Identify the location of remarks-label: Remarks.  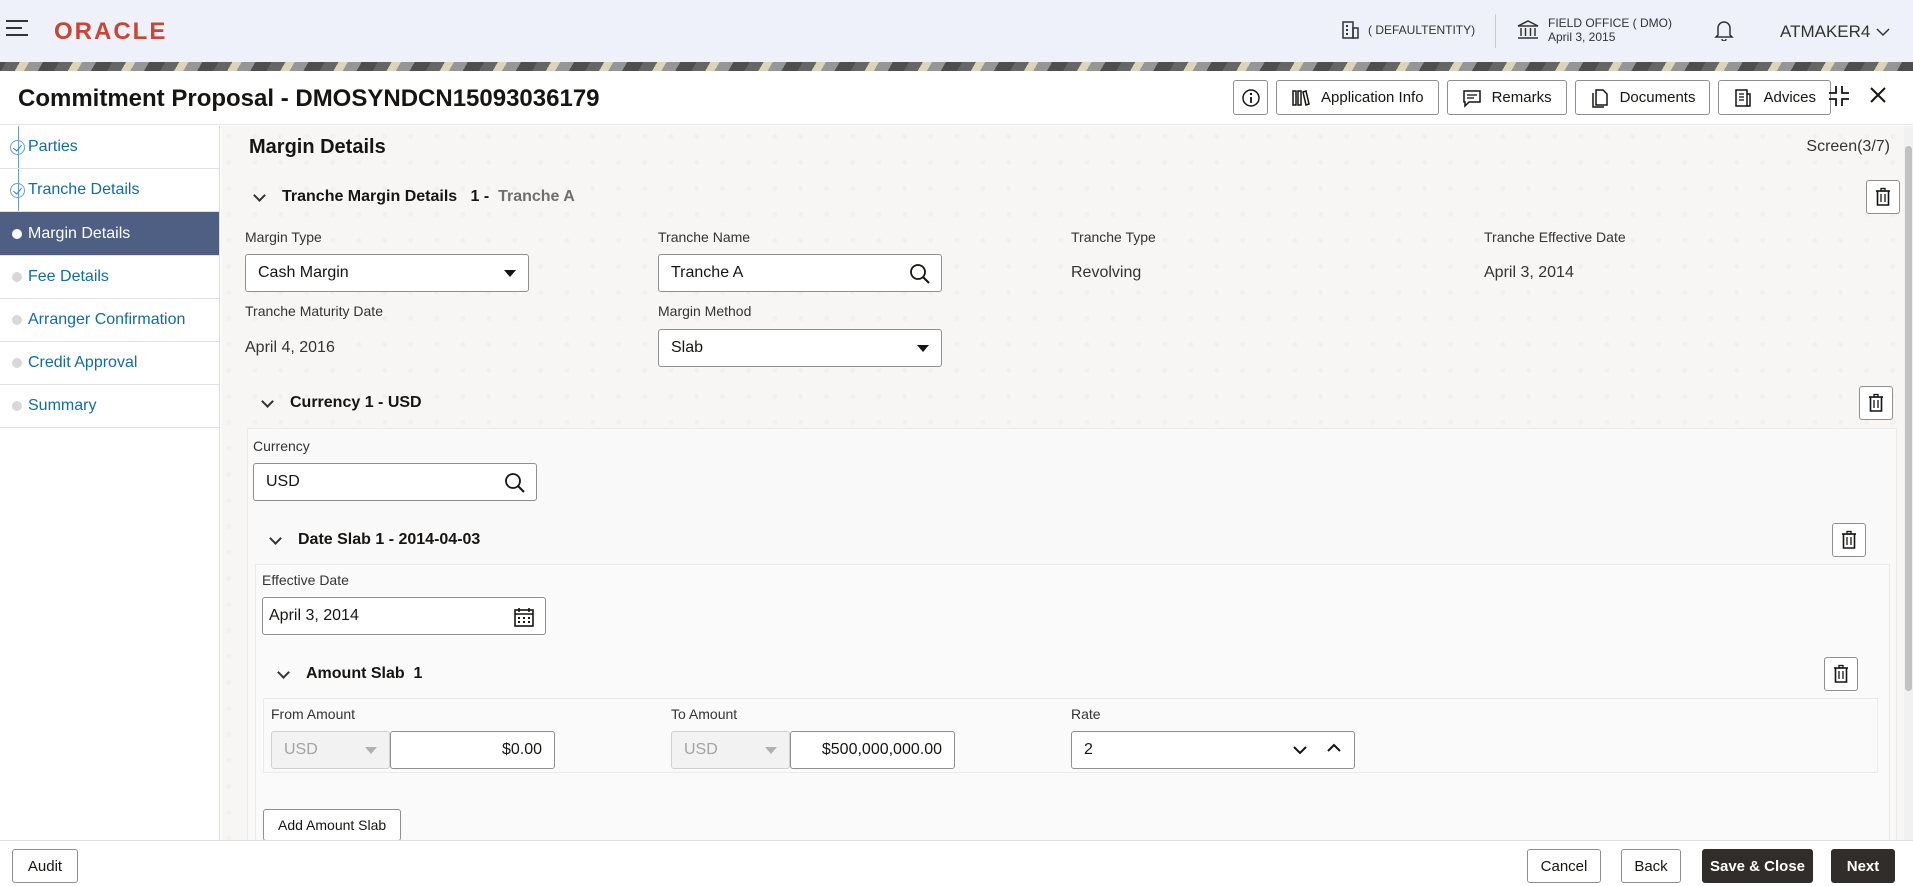
(1521, 97).